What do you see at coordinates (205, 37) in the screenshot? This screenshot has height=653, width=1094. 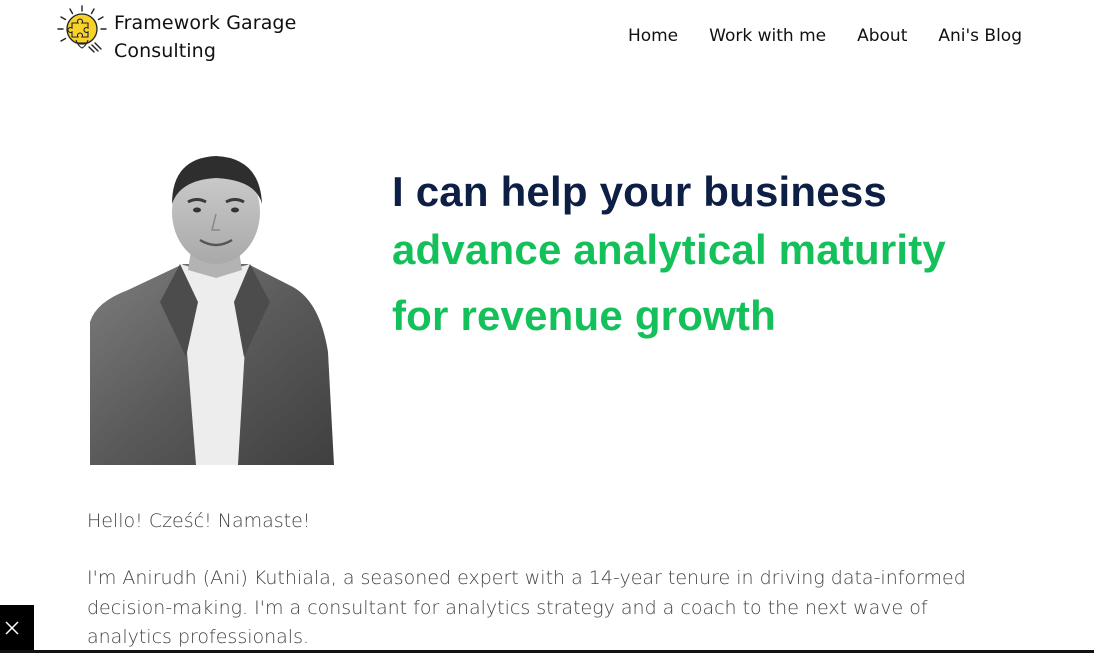 I see `brand-name: Framework Garage Consulting` at bounding box center [205, 37].